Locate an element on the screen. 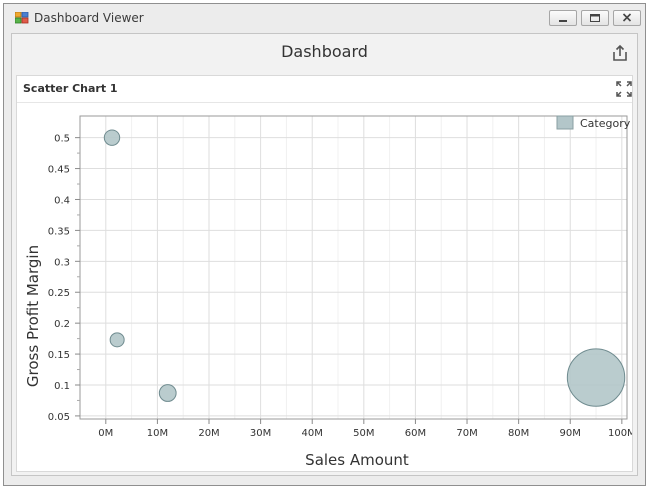 This screenshot has width=652, height=492. x-tick-label: 30M is located at coordinates (260, 433).